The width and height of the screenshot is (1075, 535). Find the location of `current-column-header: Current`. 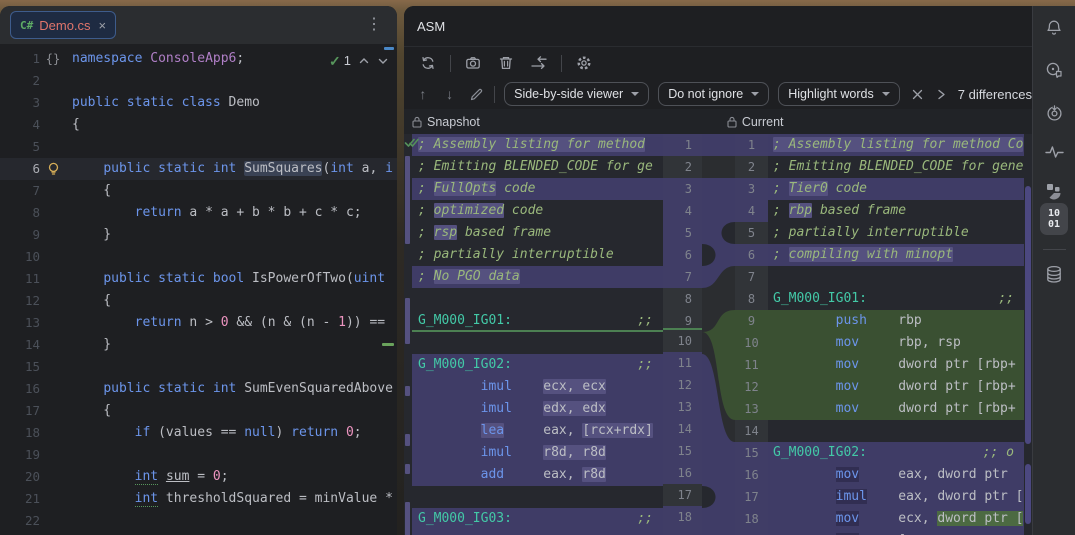

current-column-header: Current is located at coordinates (755, 122).